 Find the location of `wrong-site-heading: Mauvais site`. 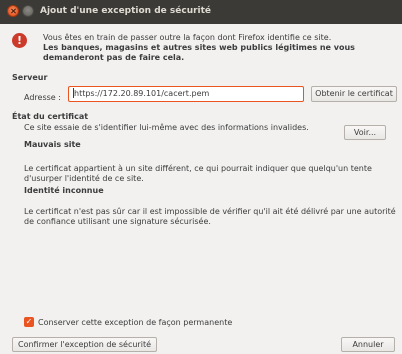

wrong-site-heading: Mauvais site is located at coordinates (52, 144).